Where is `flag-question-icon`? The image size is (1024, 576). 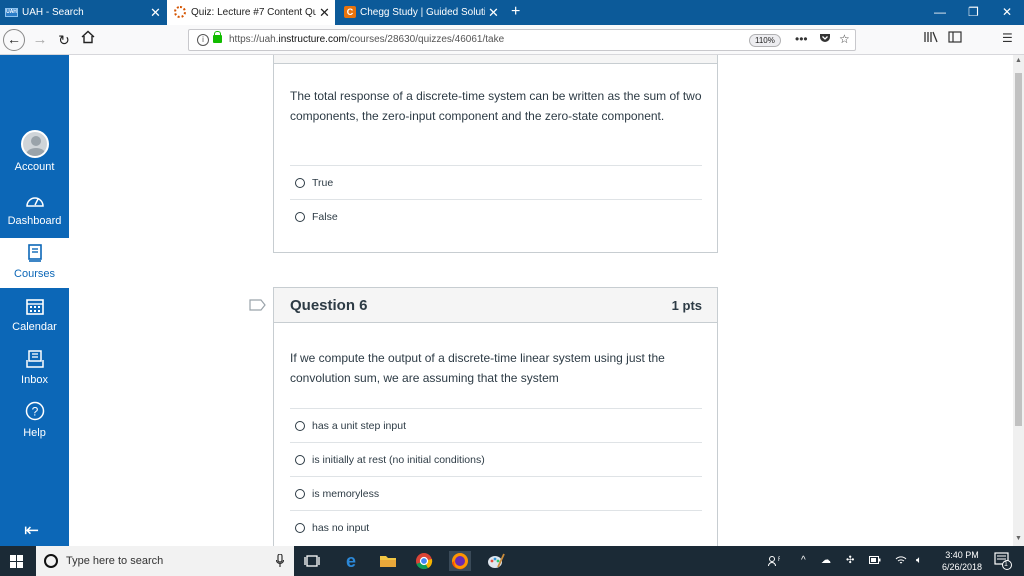
flag-question-icon is located at coordinates (258, 307).